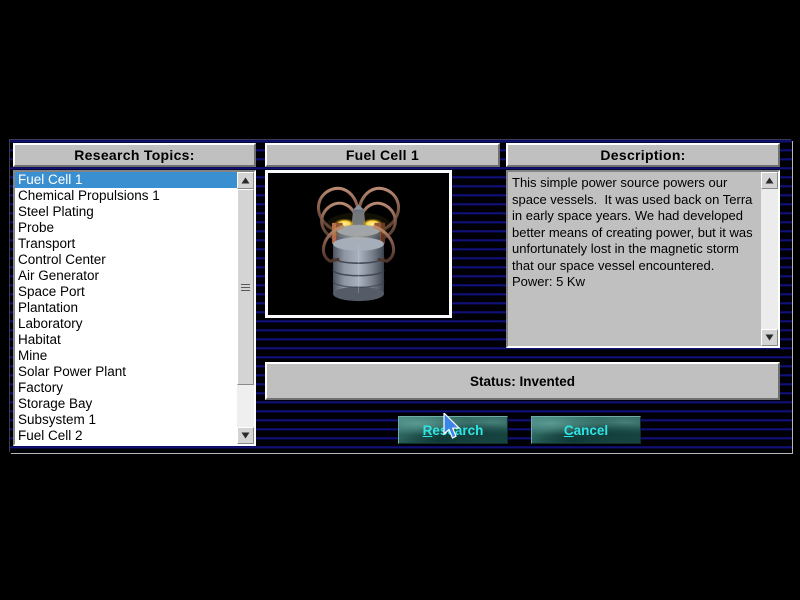 This screenshot has width=800, height=600. Describe the element at coordinates (126, 372) in the screenshot. I see `topic-list-item: Solar Power Plant` at that location.